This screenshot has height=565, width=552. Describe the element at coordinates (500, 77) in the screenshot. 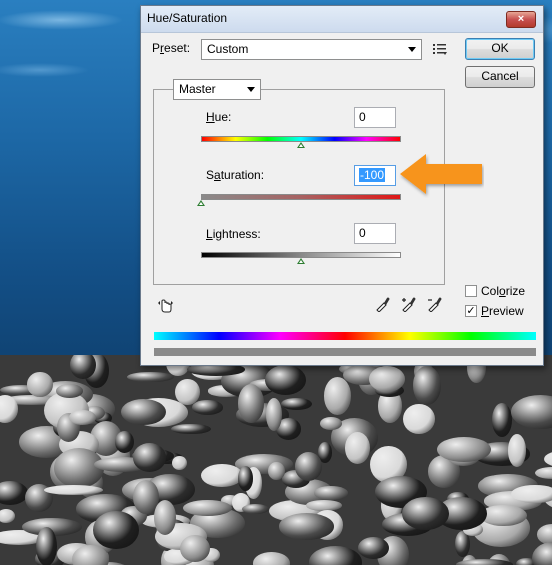

I see `cancel-button: Cancel` at that location.